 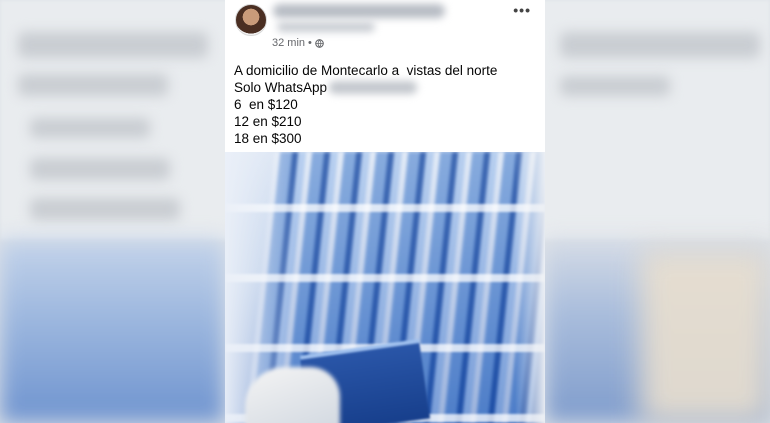 I want to click on background-warm-blur, so click(x=705, y=336).